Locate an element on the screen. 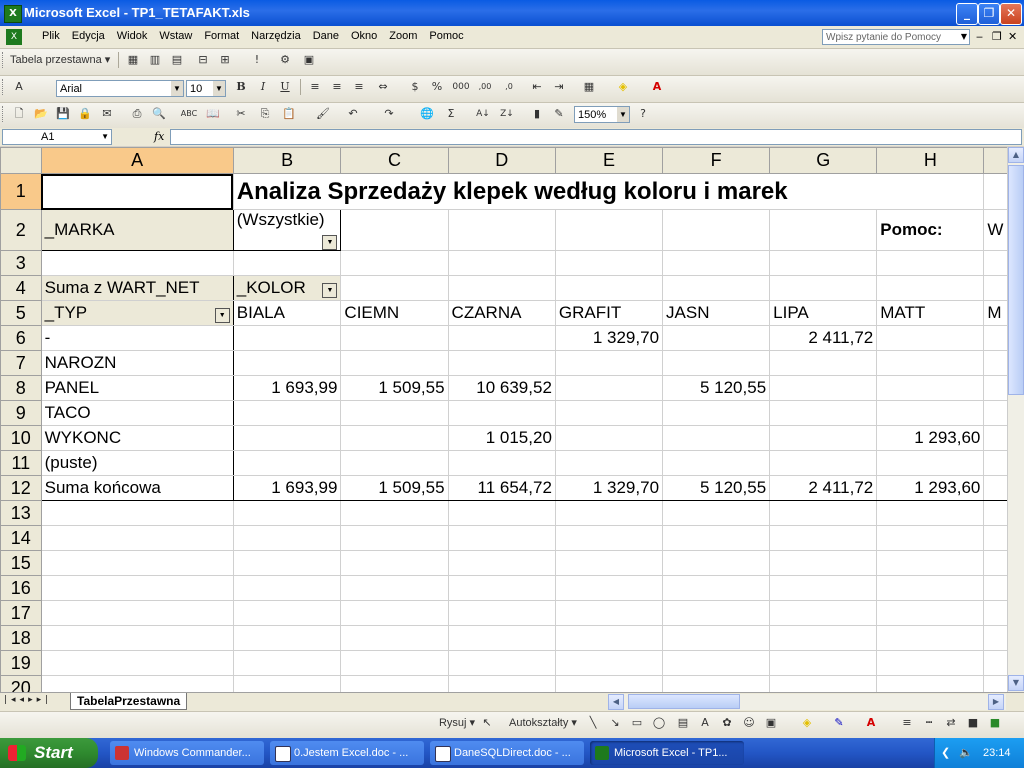 The height and width of the screenshot is (768, 1024). font-name-select: Arial ▼ is located at coordinates (120, 88).